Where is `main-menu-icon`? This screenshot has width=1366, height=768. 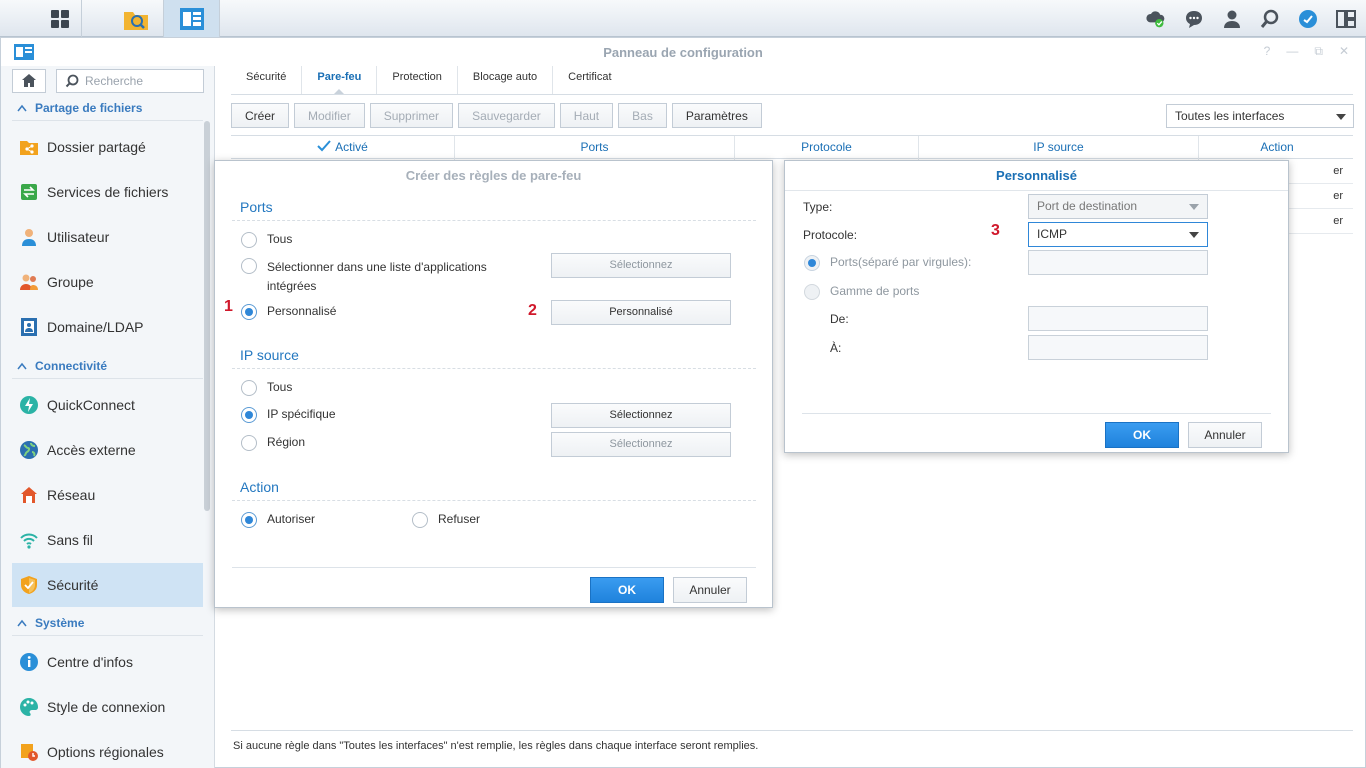
main-menu-icon is located at coordinates (60, 18).